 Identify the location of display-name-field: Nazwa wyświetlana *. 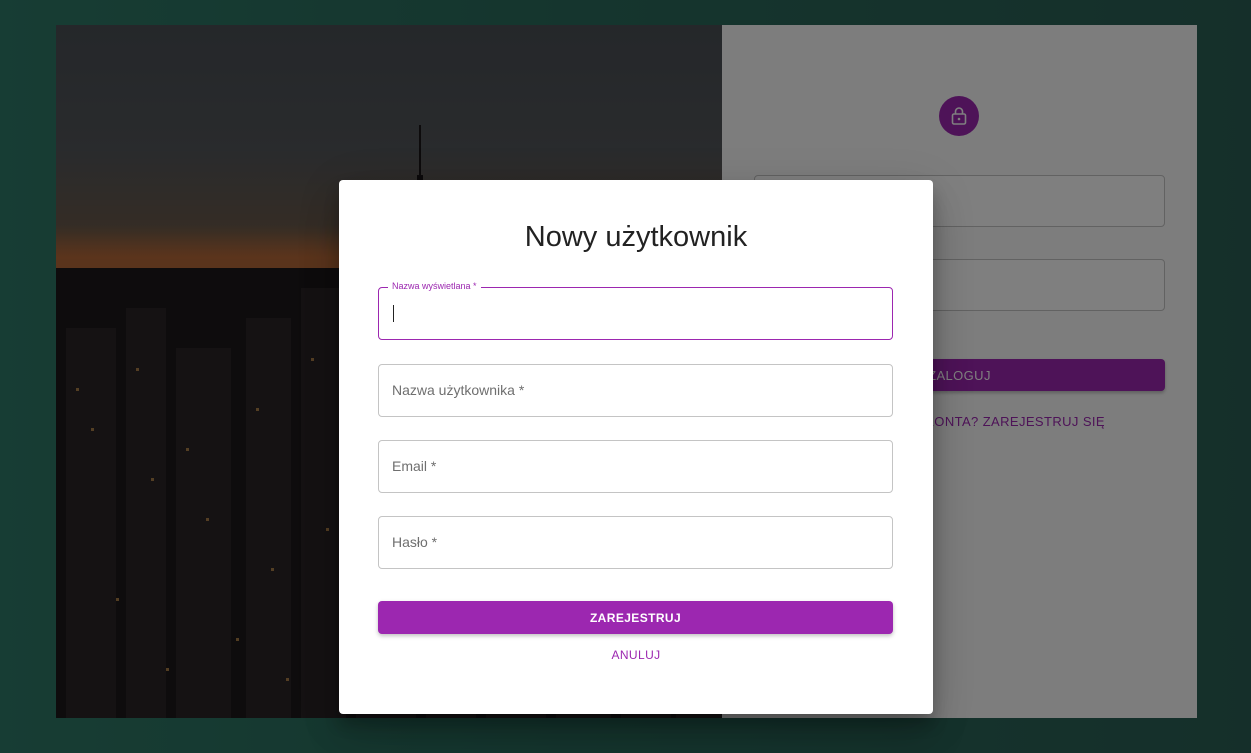
(635, 310).